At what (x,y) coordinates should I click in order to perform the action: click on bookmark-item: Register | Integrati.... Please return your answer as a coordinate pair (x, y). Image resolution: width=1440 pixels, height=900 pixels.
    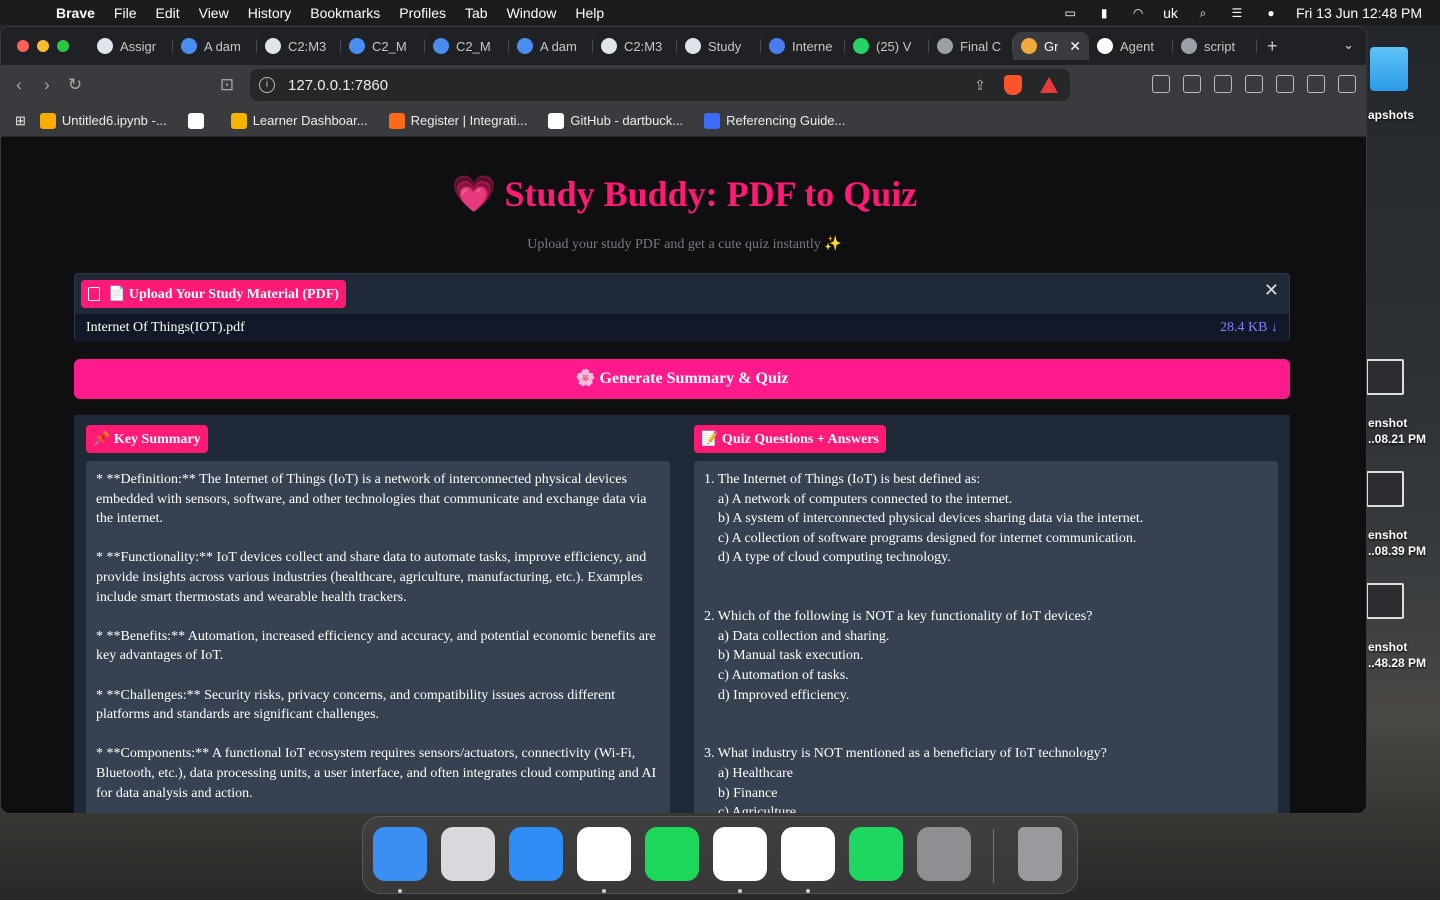
    Looking at the image, I should click on (457, 120).